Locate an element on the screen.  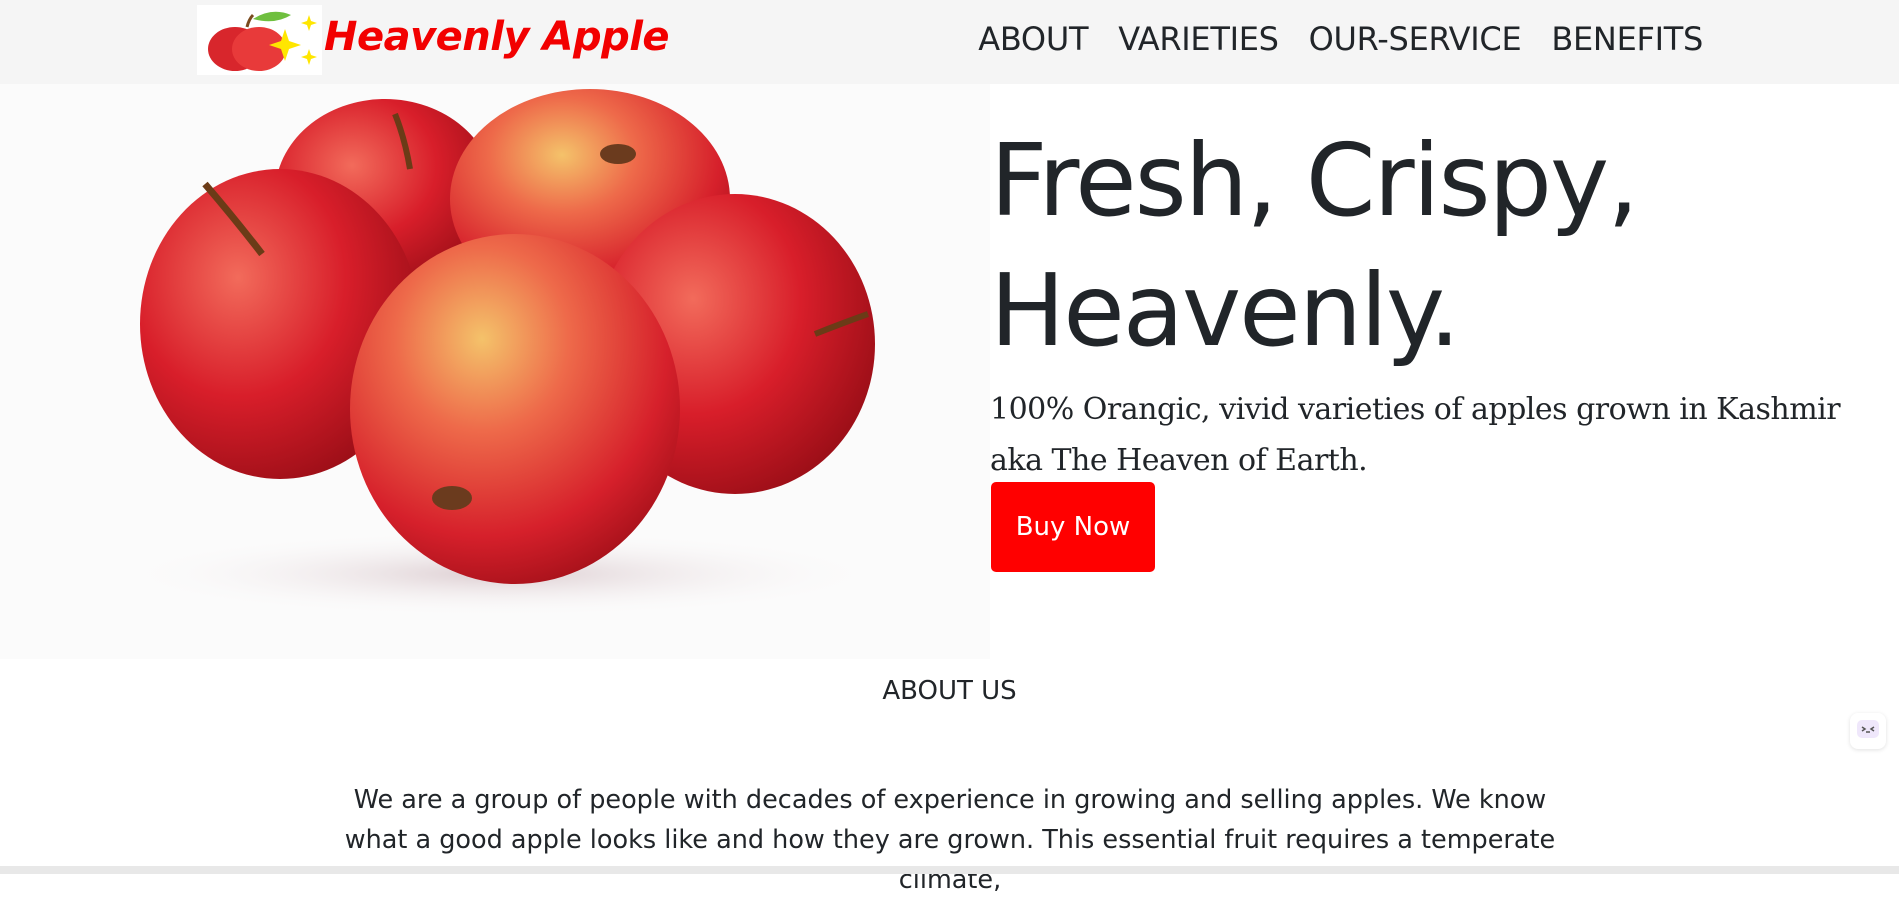
buy-now-button: Buy Now is located at coordinates (1073, 527).